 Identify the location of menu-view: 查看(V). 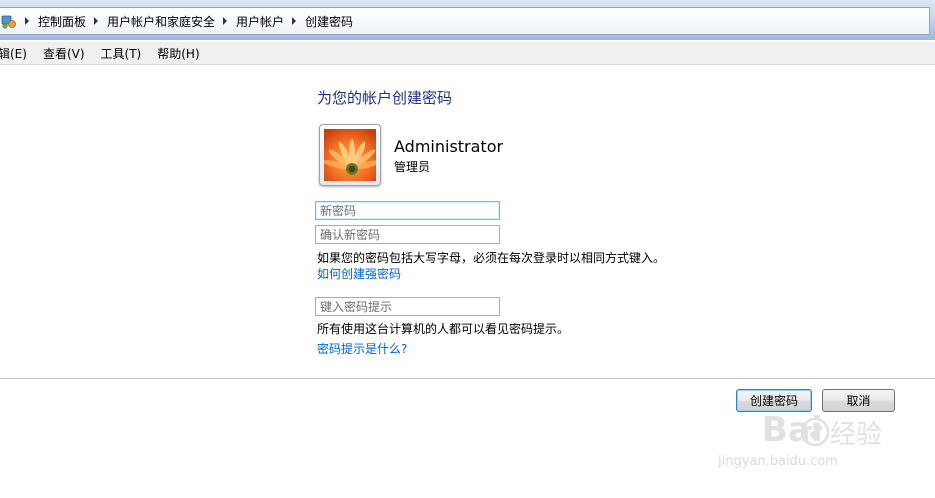
(64, 53).